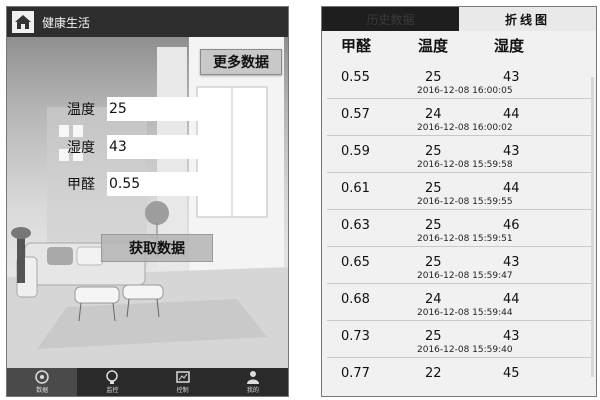 Image resolution: width=600 pixels, height=400 pixels. I want to click on humidity-field, so click(166, 147).